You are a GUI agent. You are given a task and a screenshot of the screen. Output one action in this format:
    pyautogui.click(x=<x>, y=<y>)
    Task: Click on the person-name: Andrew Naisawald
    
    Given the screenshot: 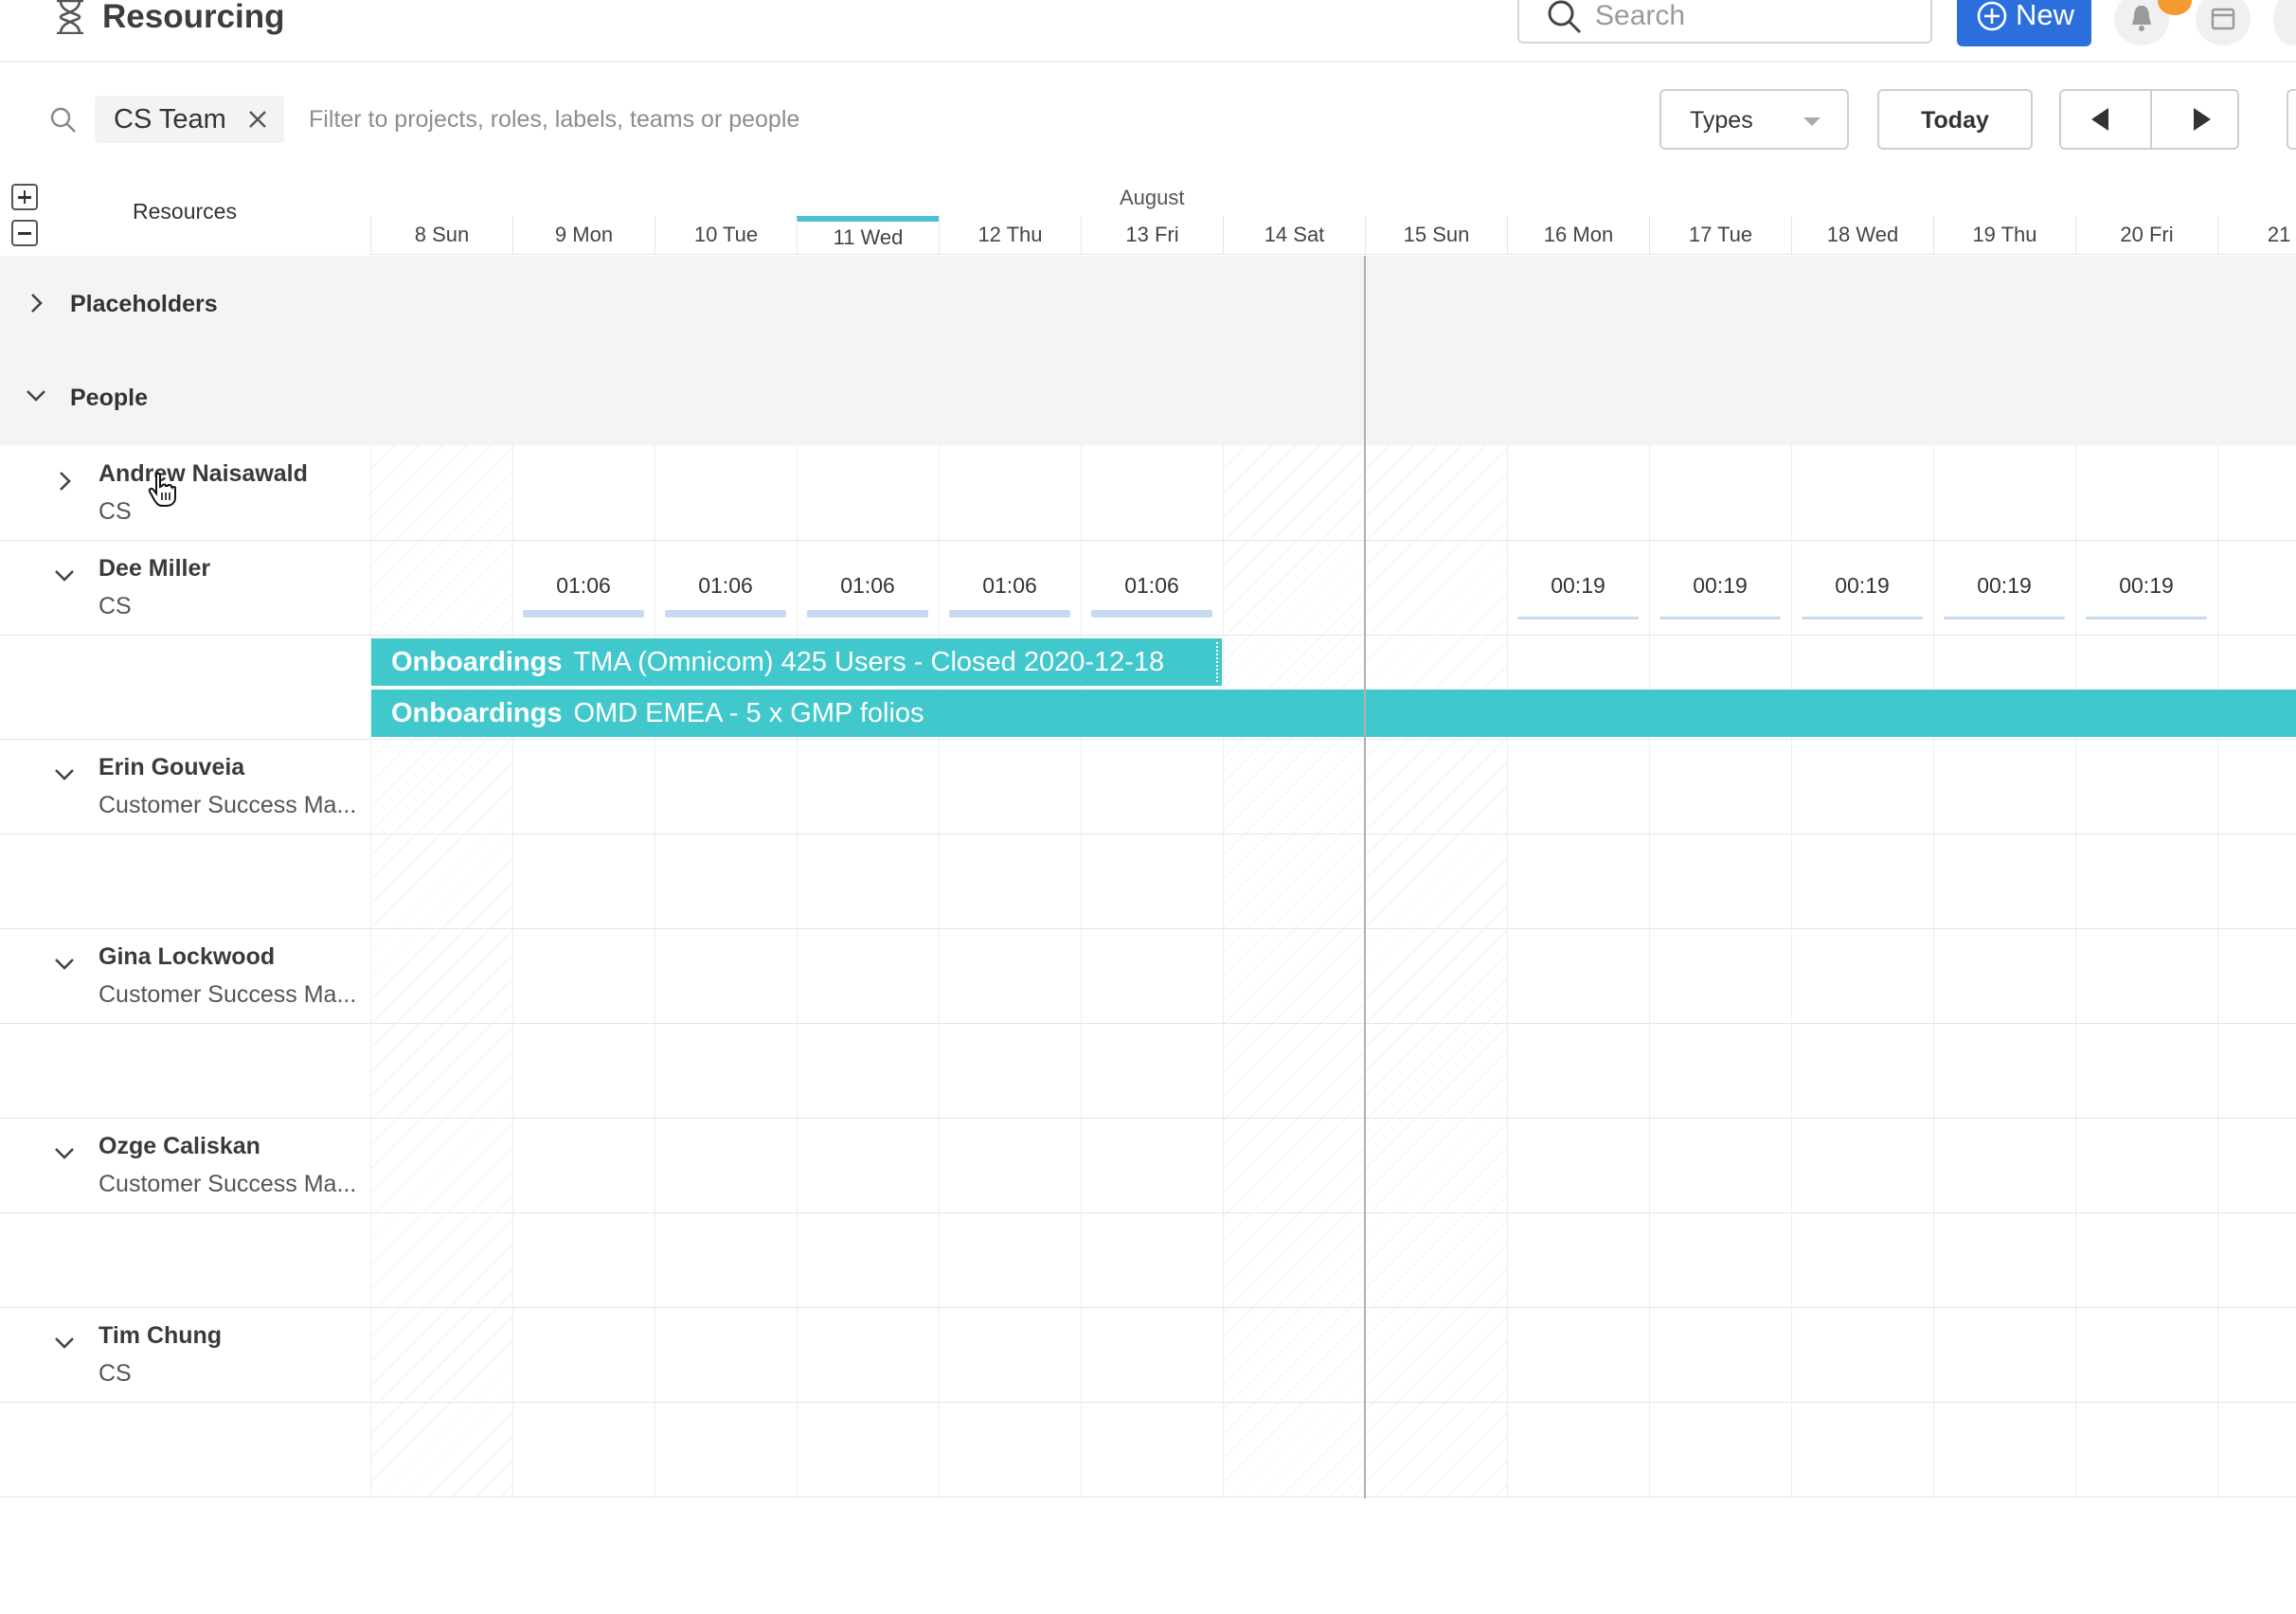 What is the action you would take?
    pyautogui.click(x=203, y=474)
    